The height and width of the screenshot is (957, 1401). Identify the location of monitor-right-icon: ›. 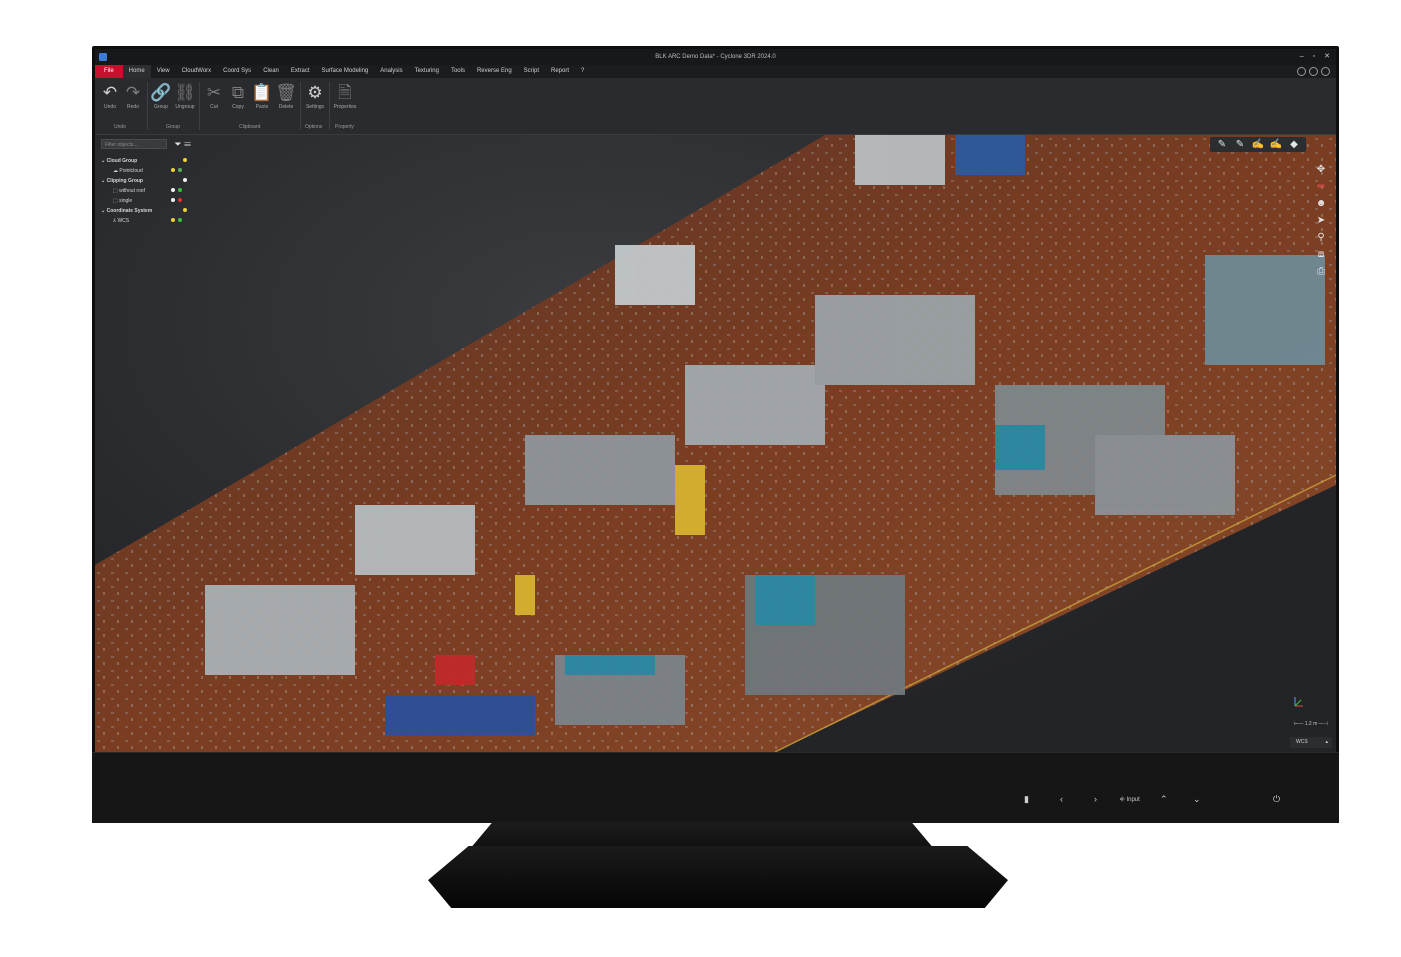
(1095, 799).